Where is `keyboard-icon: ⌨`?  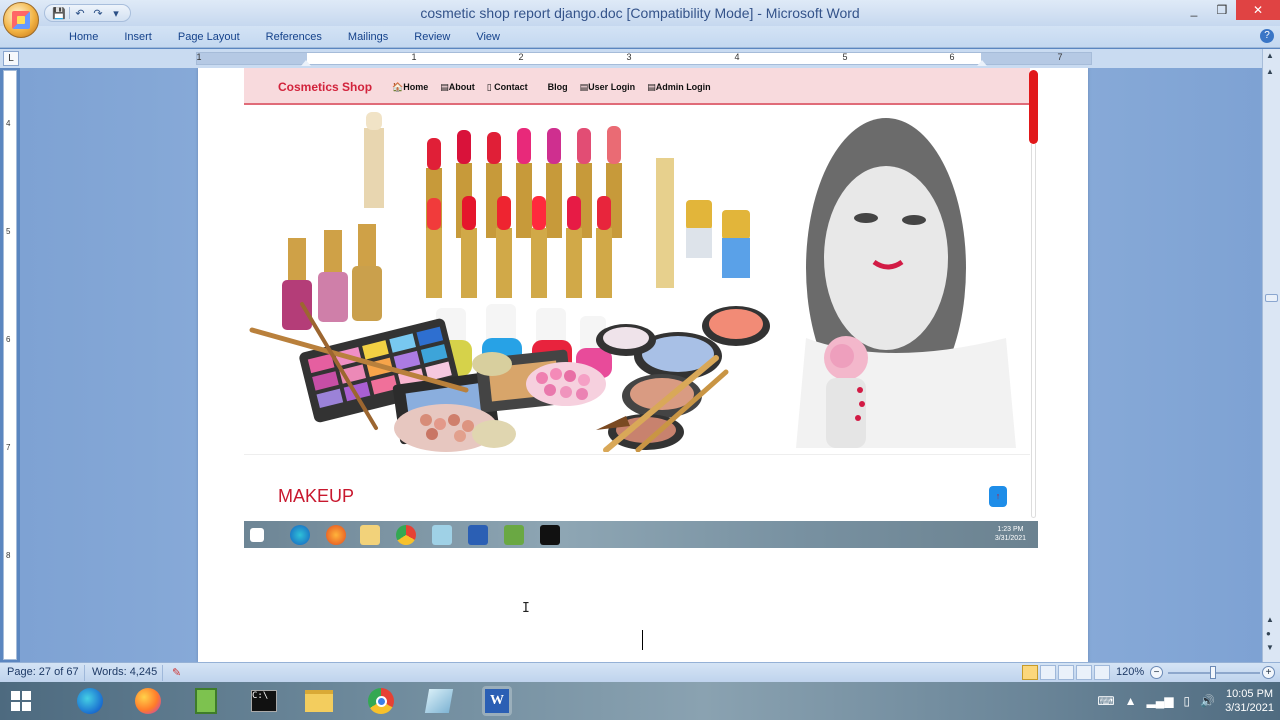
keyboard-icon: ⌨ is located at coordinates (1105, 701).